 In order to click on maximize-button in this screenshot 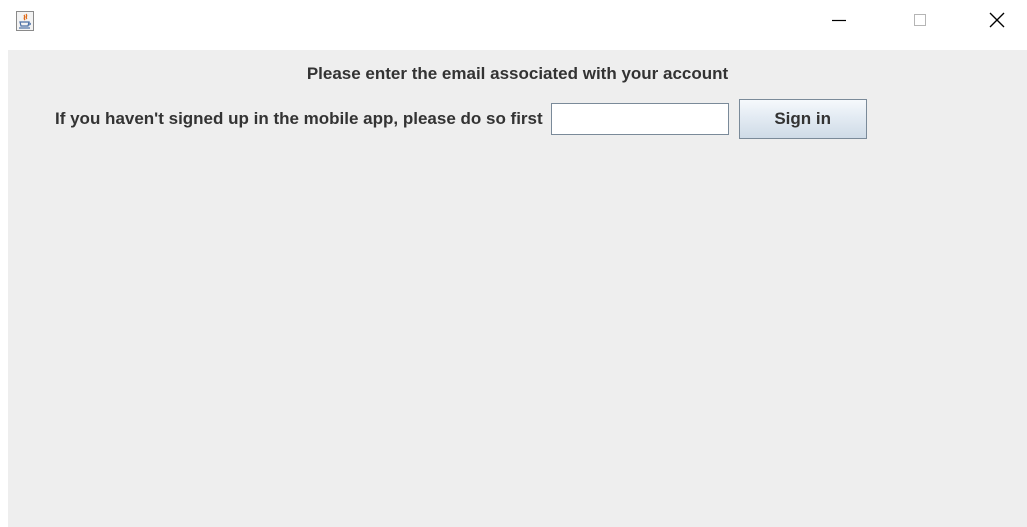, I will do `click(920, 22)`.